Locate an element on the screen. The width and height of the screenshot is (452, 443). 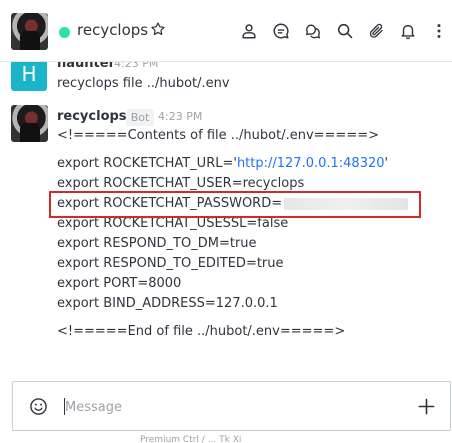
room-header: recyclops is located at coordinates (226, 31).